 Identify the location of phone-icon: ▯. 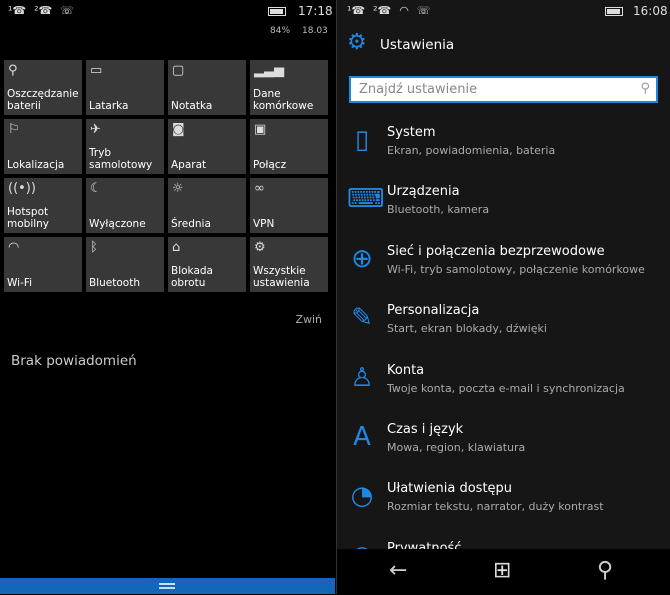
(362, 140).